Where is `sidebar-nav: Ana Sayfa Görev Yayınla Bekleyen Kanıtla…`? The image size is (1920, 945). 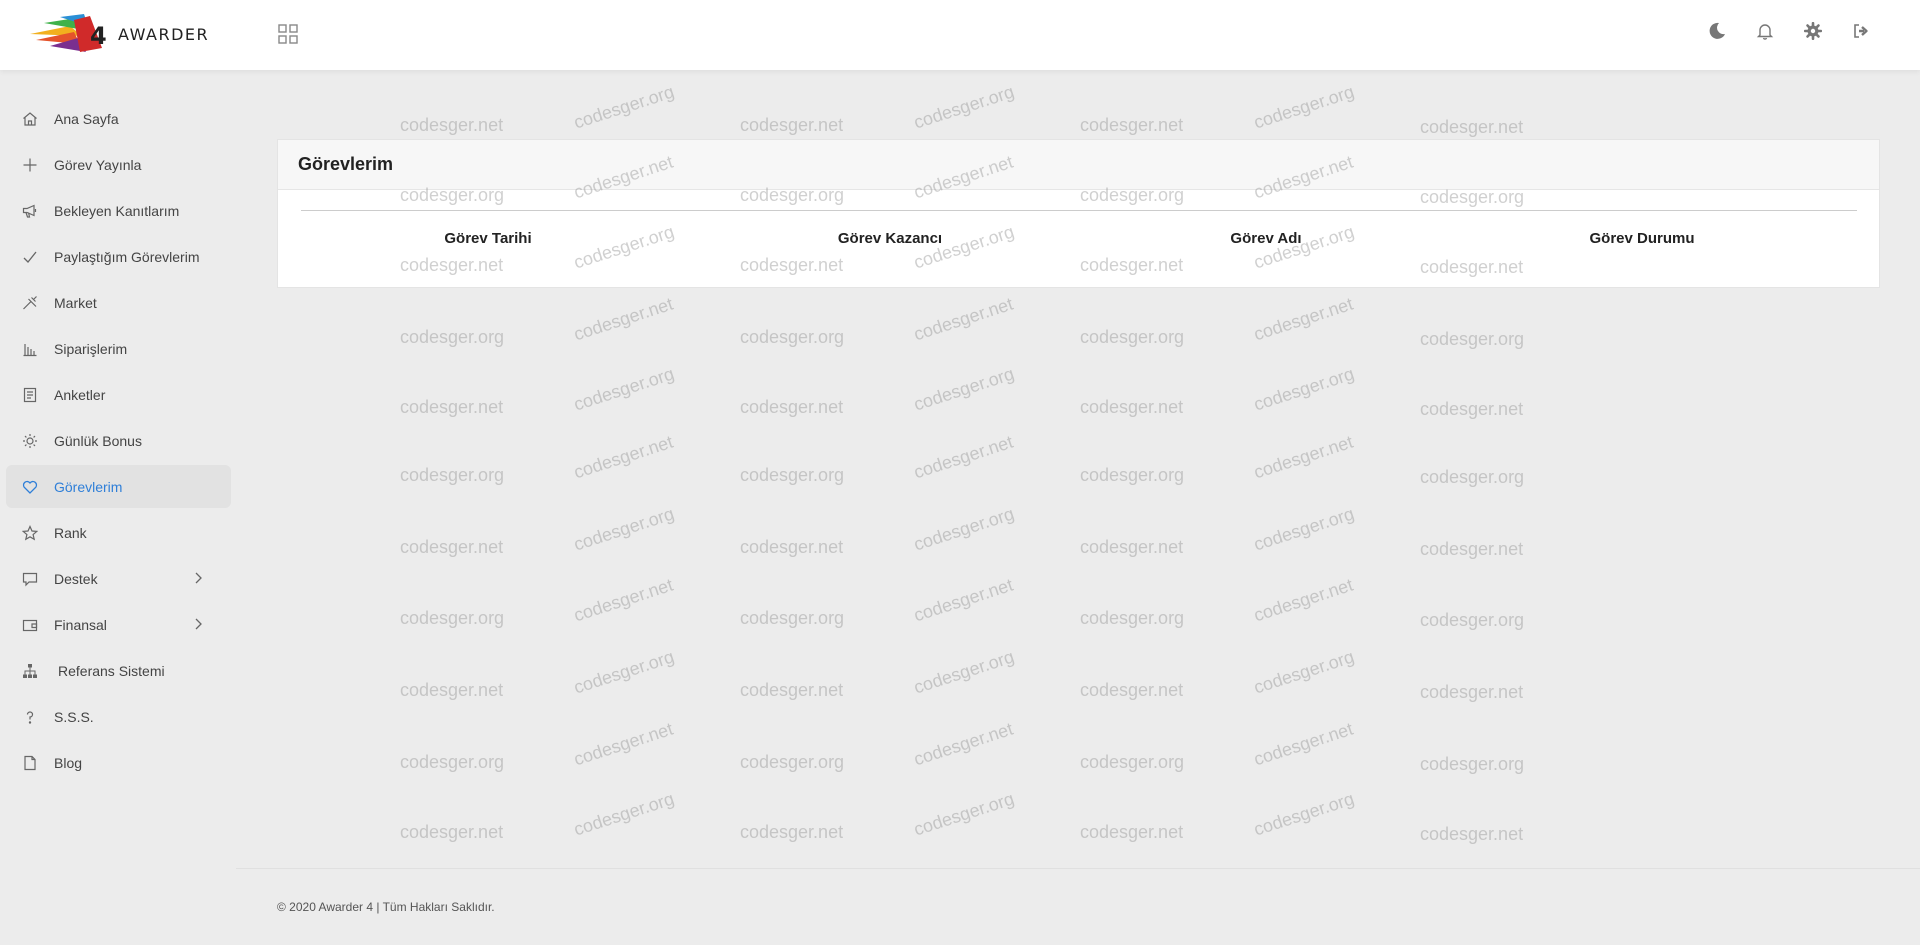 sidebar-nav: Ana Sayfa Görev Yayınla Bekleyen Kanıtla… is located at coordinates (118, 442).